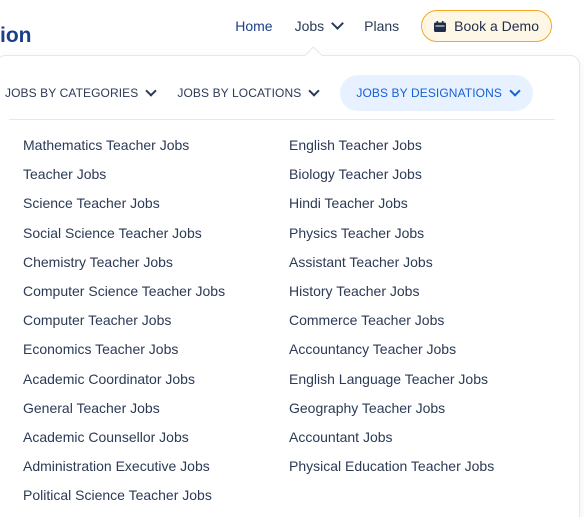  I want to click on designation-link: Economics Teacher Jobs, so click(124, 353).